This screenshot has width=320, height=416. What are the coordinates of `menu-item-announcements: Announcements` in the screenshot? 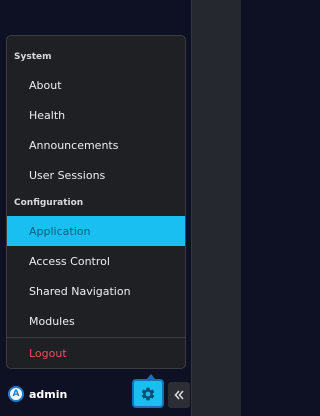 It's located at (96, 145).